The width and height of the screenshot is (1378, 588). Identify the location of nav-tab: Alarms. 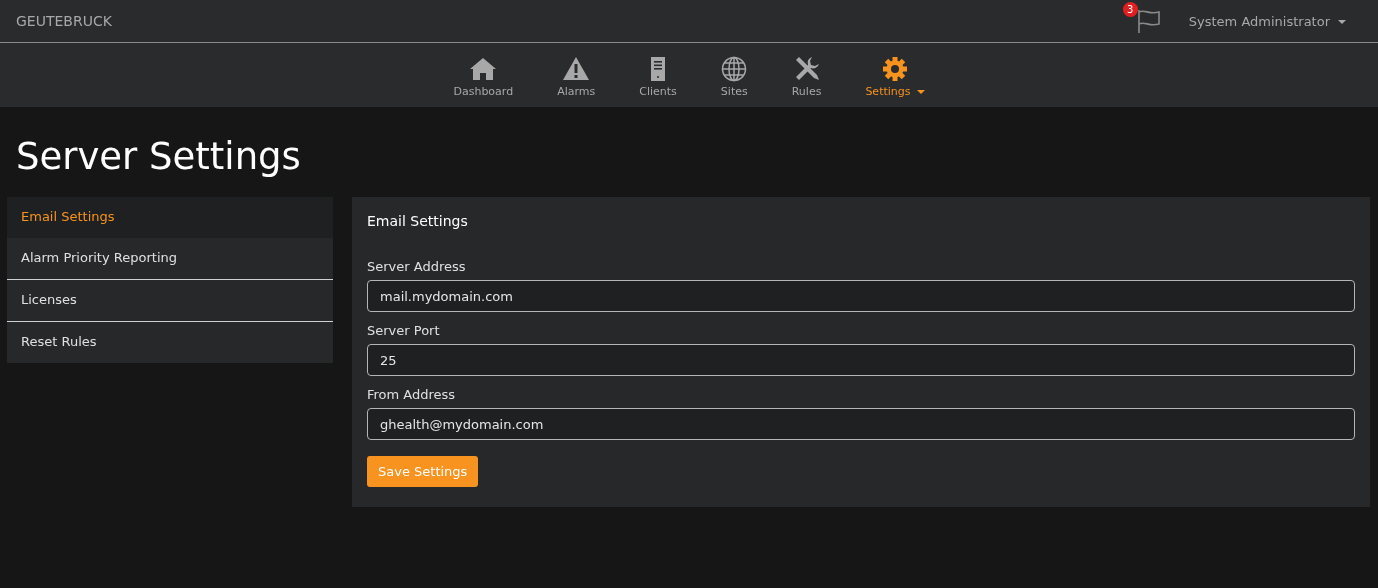
(576, 81).